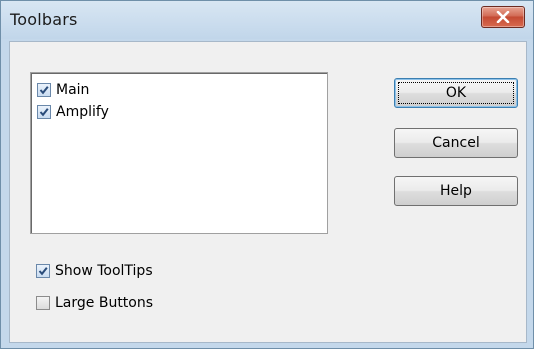 The width and height of the screenshot is (534, 349). I want to click on title-bar: Toolbars, so click(267, 20).